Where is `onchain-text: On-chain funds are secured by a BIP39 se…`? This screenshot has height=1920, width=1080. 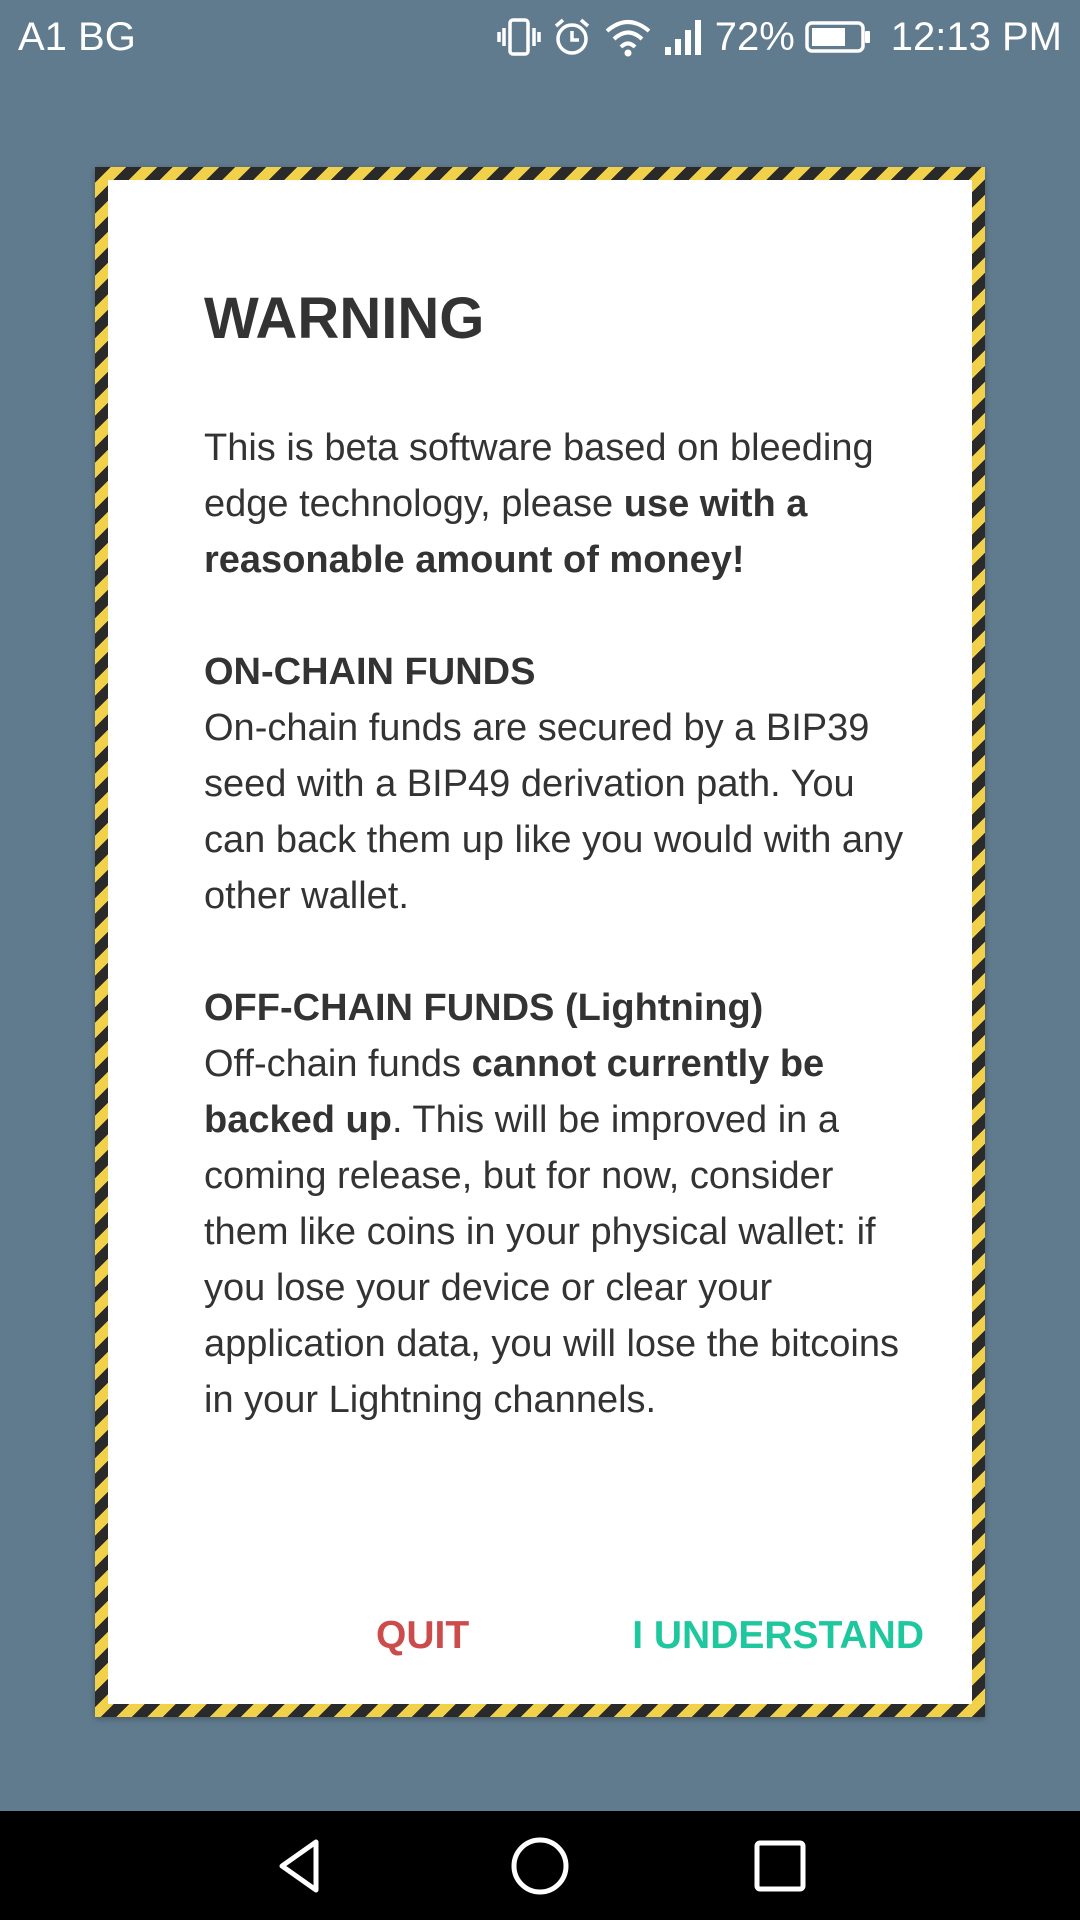 onchain-text: On-chain funds are secured by a BIP39 se… is located at coordinates (554, 812).